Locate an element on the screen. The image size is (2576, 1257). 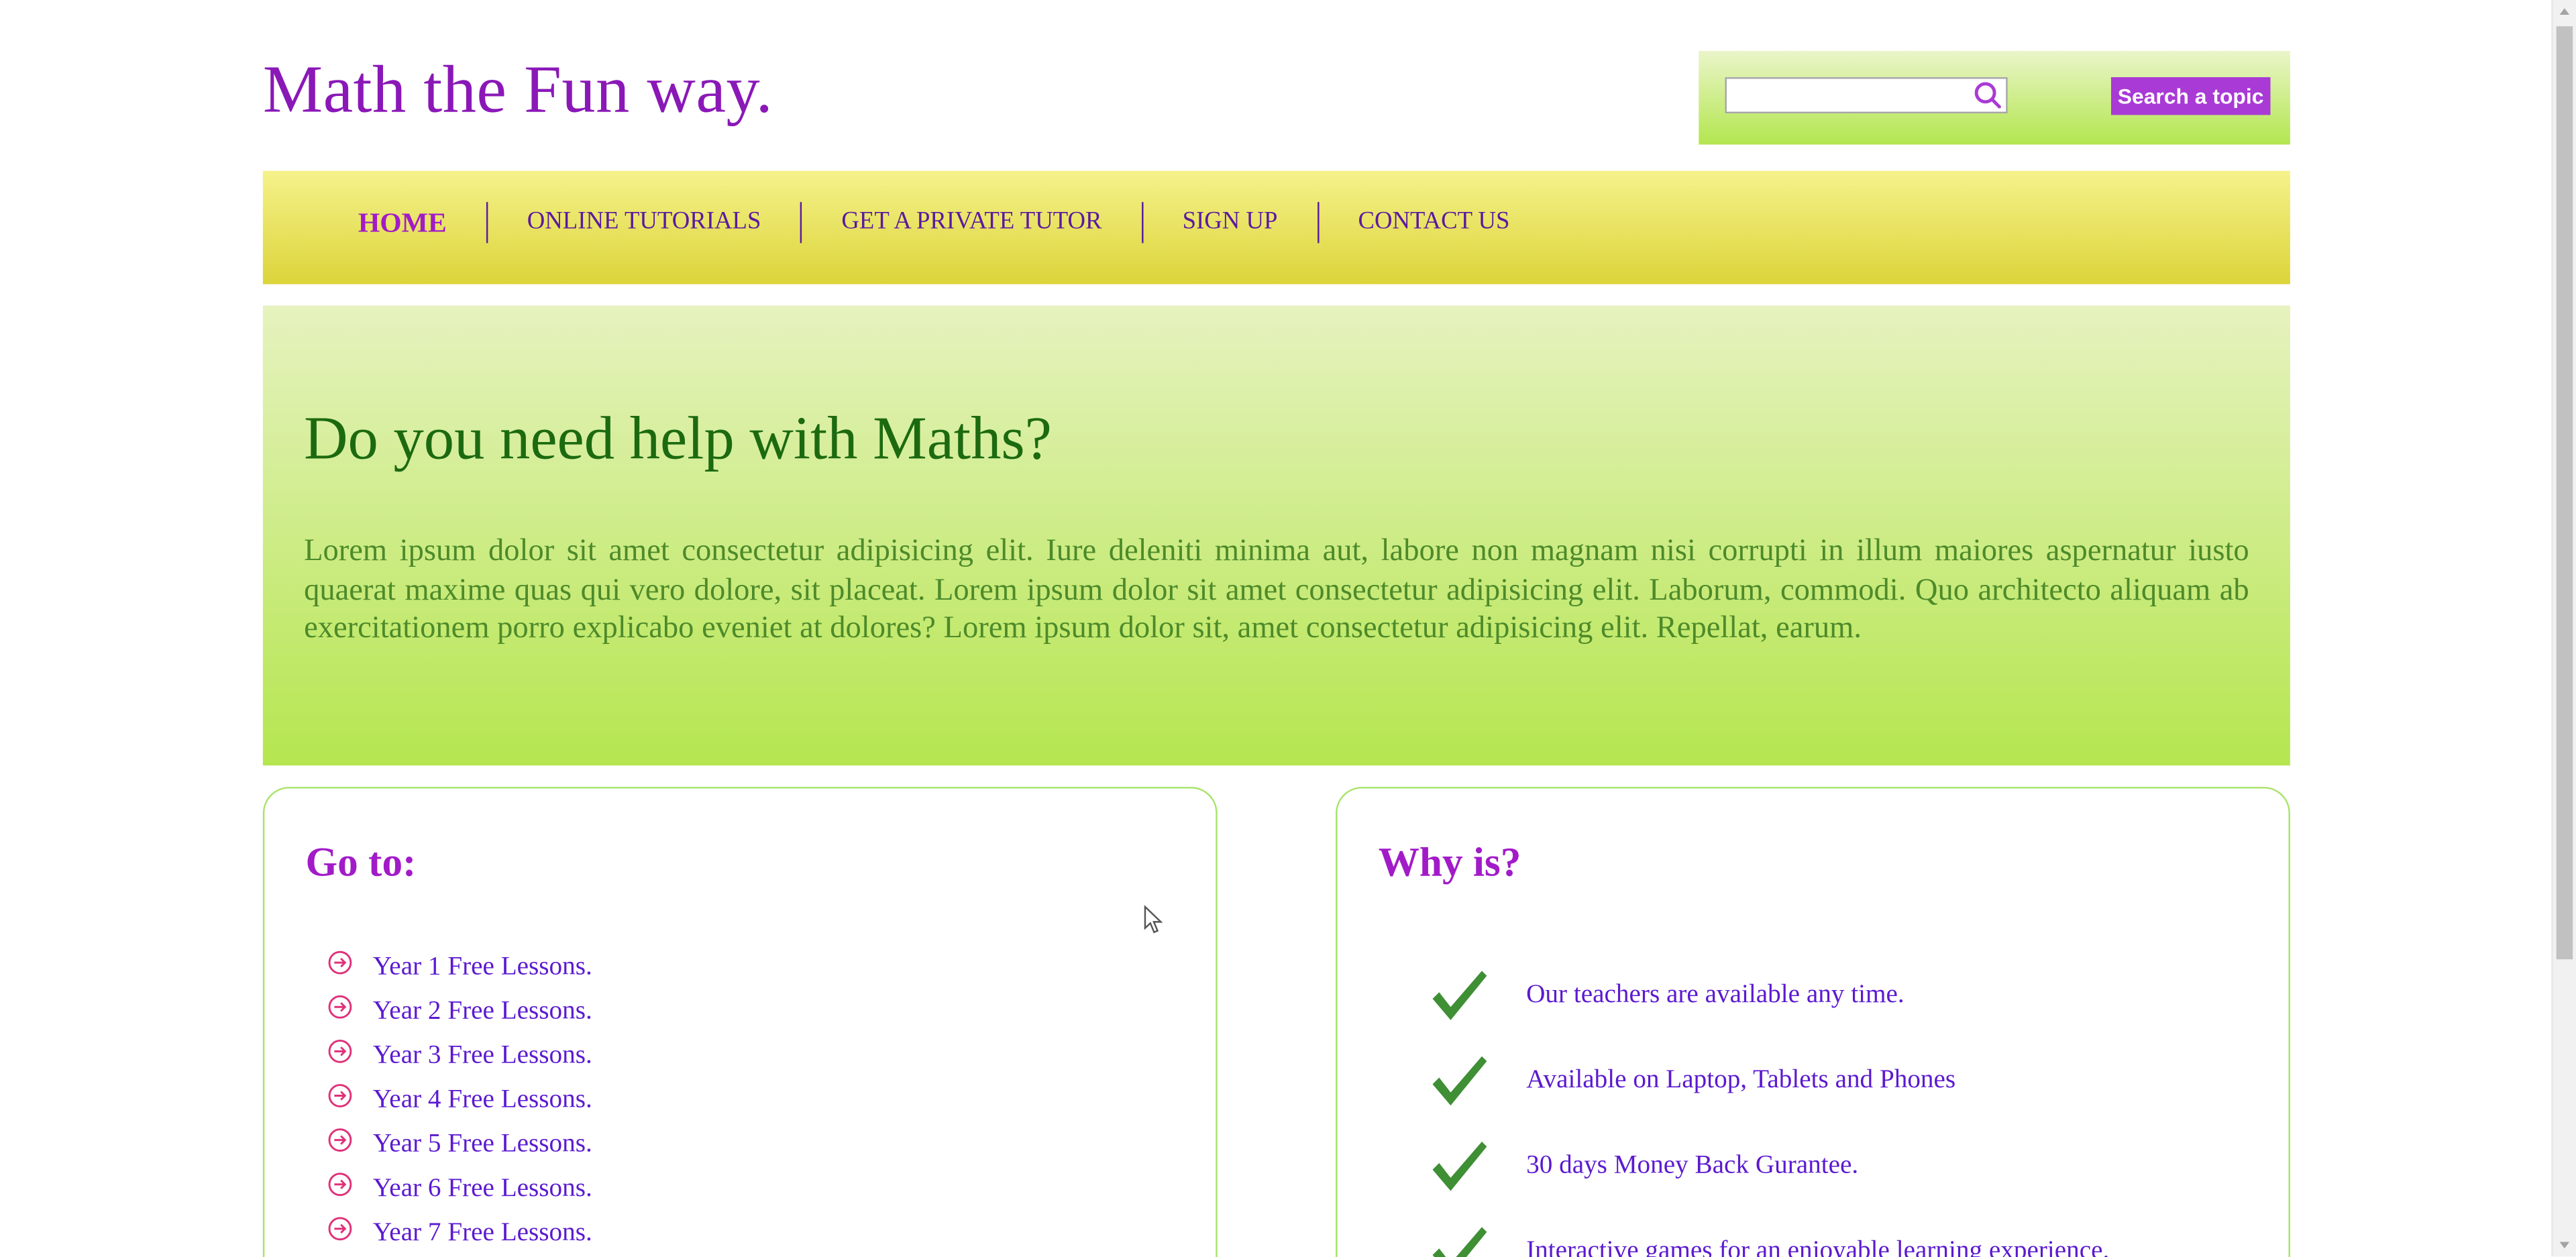
site-title: Math the Fun way. is located at coordinates (518, 88).